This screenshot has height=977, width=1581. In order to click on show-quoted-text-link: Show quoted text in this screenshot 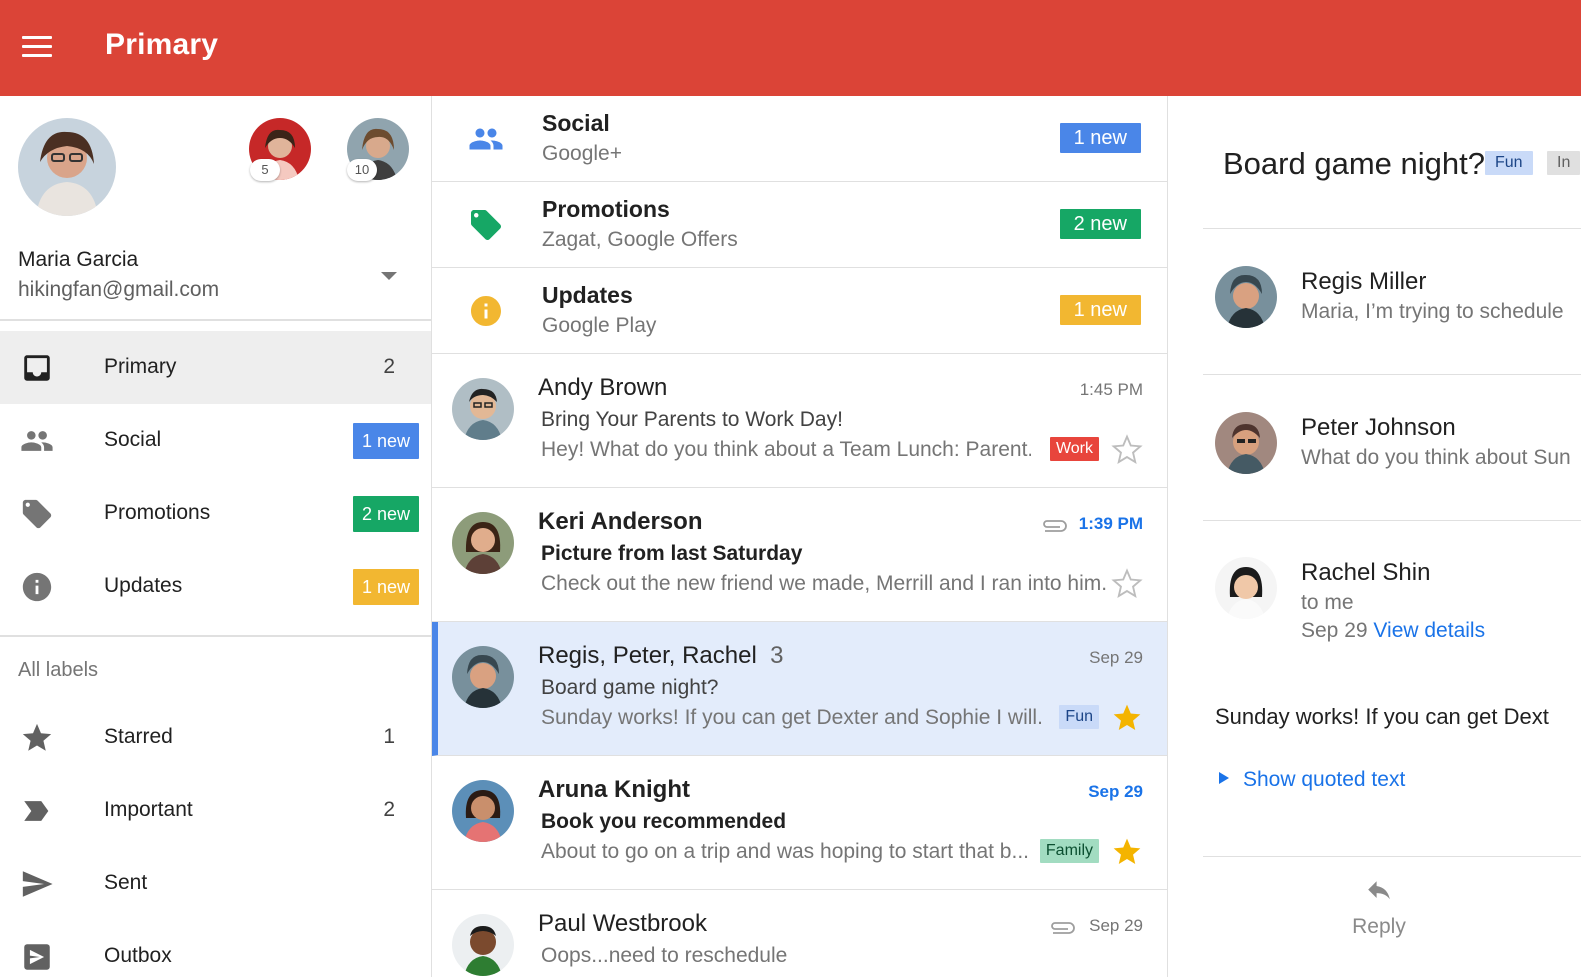, I will do `click(1312, 780)`.